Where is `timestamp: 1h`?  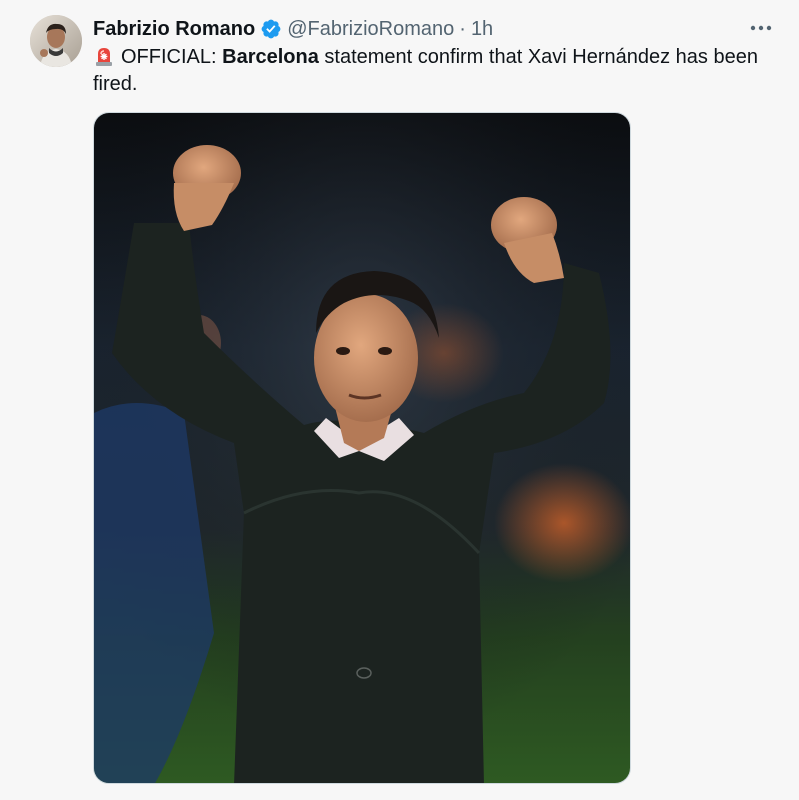 timestamp: 1h is located at coordinates (482, 29).